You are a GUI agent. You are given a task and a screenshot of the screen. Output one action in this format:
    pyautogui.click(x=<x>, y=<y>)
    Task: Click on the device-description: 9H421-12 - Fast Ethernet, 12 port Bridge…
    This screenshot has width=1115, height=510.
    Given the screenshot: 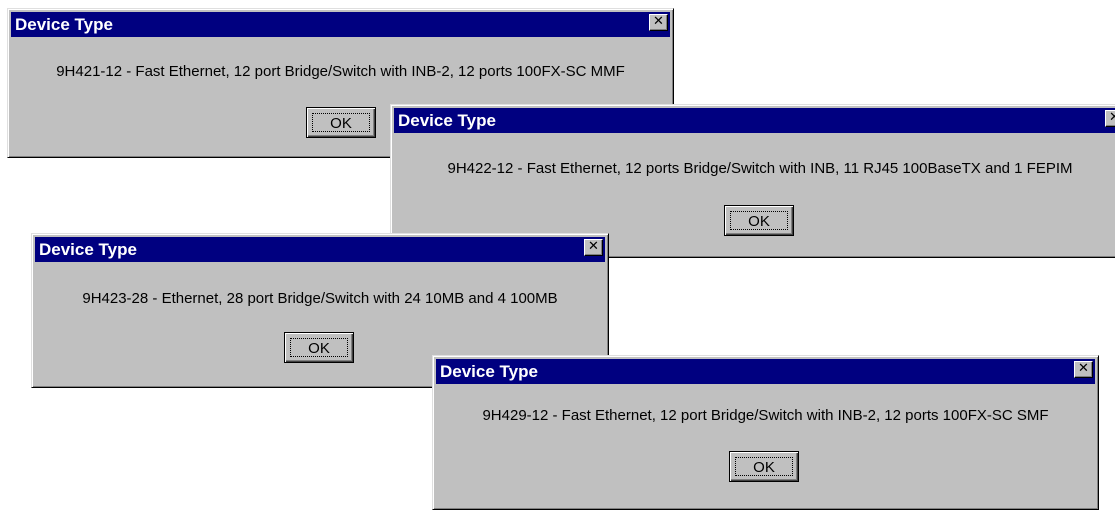 What is the action you would take?
    pyautogui.click(x=340, y=71)
    